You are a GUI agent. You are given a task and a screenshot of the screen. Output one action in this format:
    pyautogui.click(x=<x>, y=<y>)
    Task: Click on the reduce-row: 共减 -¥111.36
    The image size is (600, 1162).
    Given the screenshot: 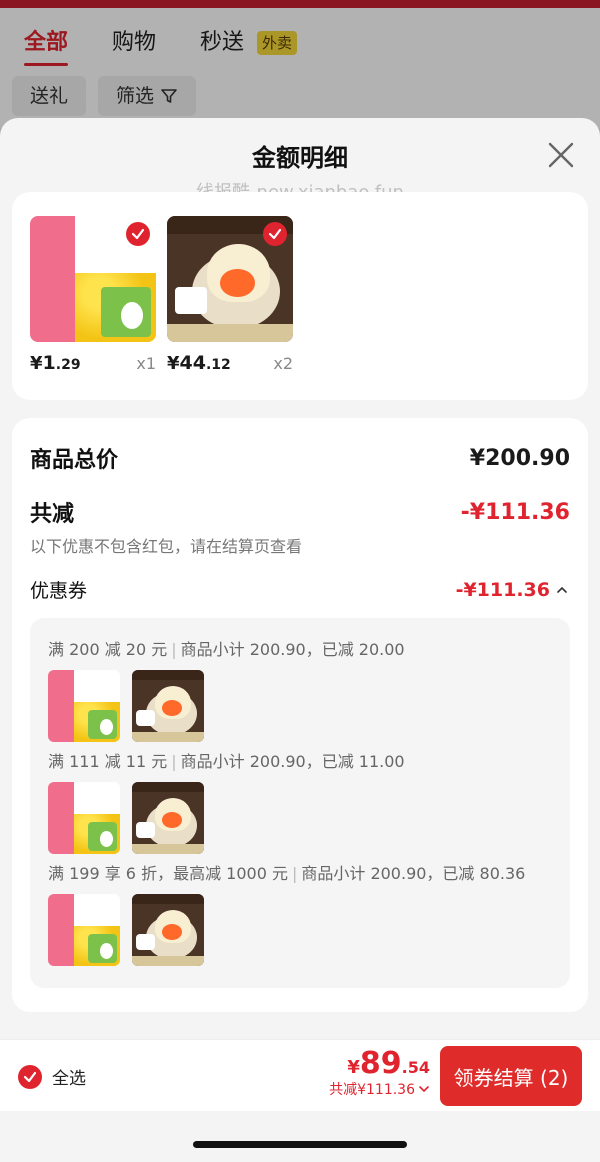 What is the action you would take?
    pyautogui.click(x=300, y=512)
    